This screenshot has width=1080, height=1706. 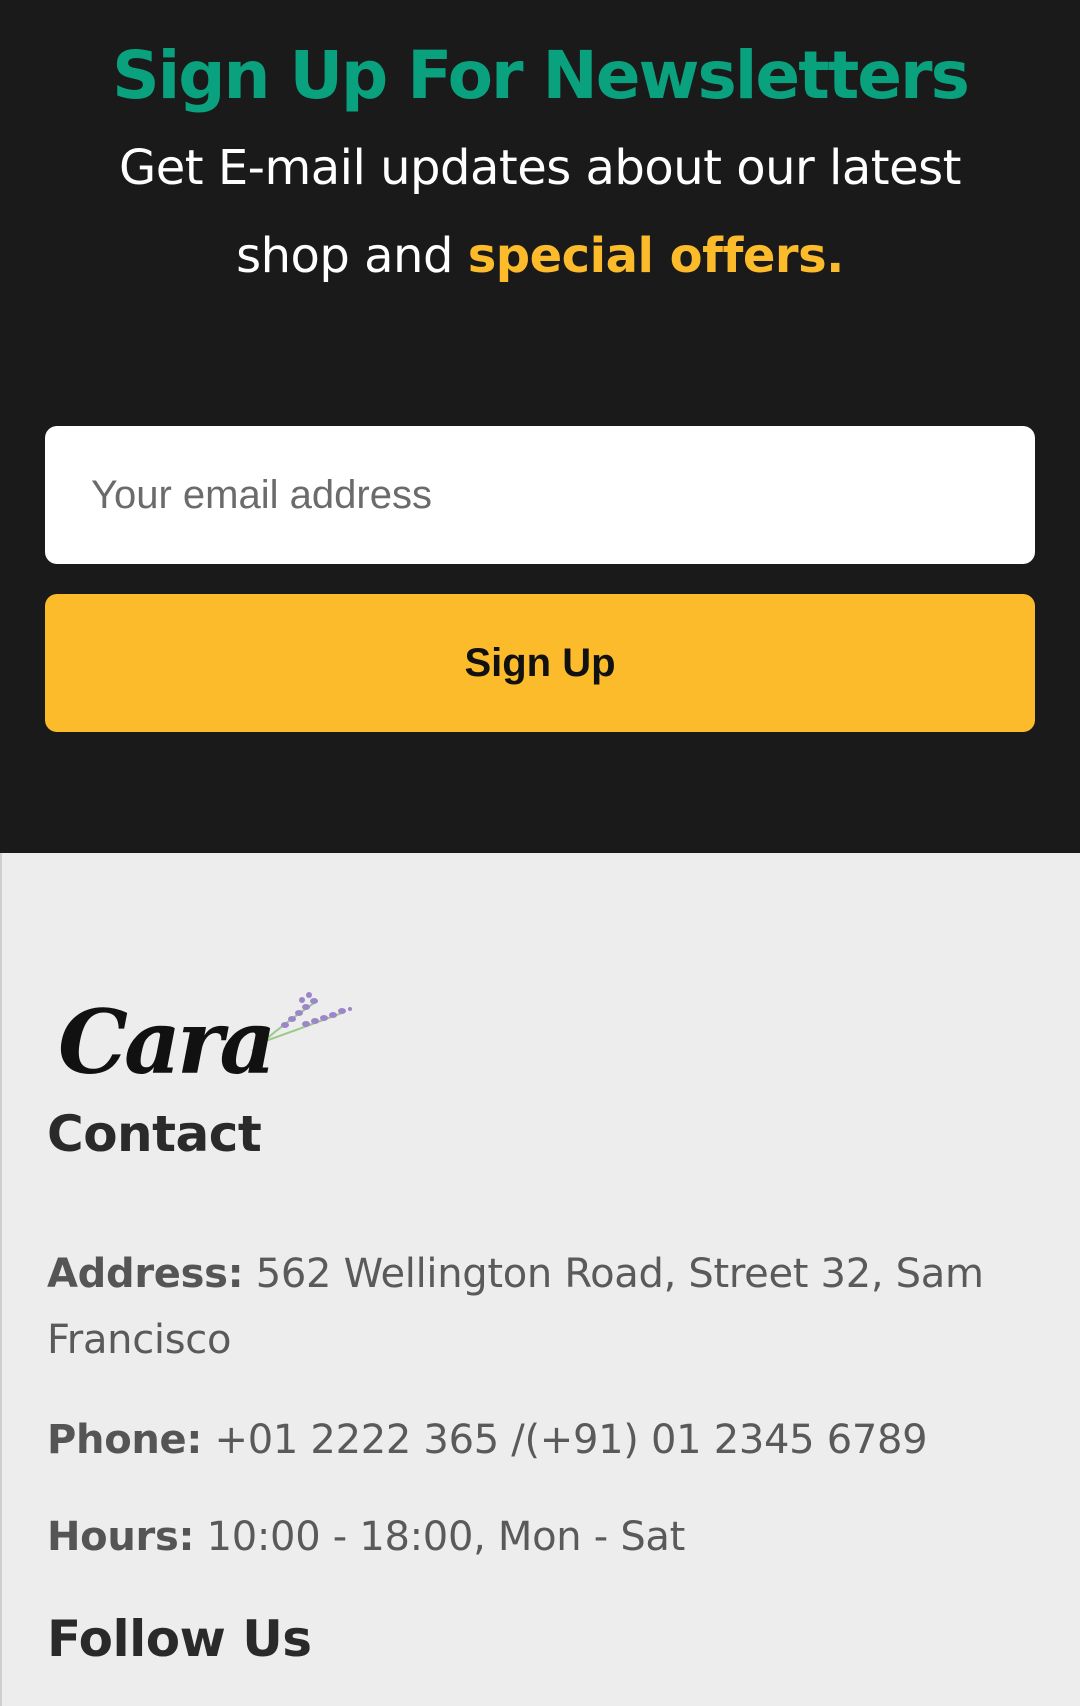 I want to click on hours-value: 10:00 - 18:00, Mon - Sat, so click(x=440, y=1537).